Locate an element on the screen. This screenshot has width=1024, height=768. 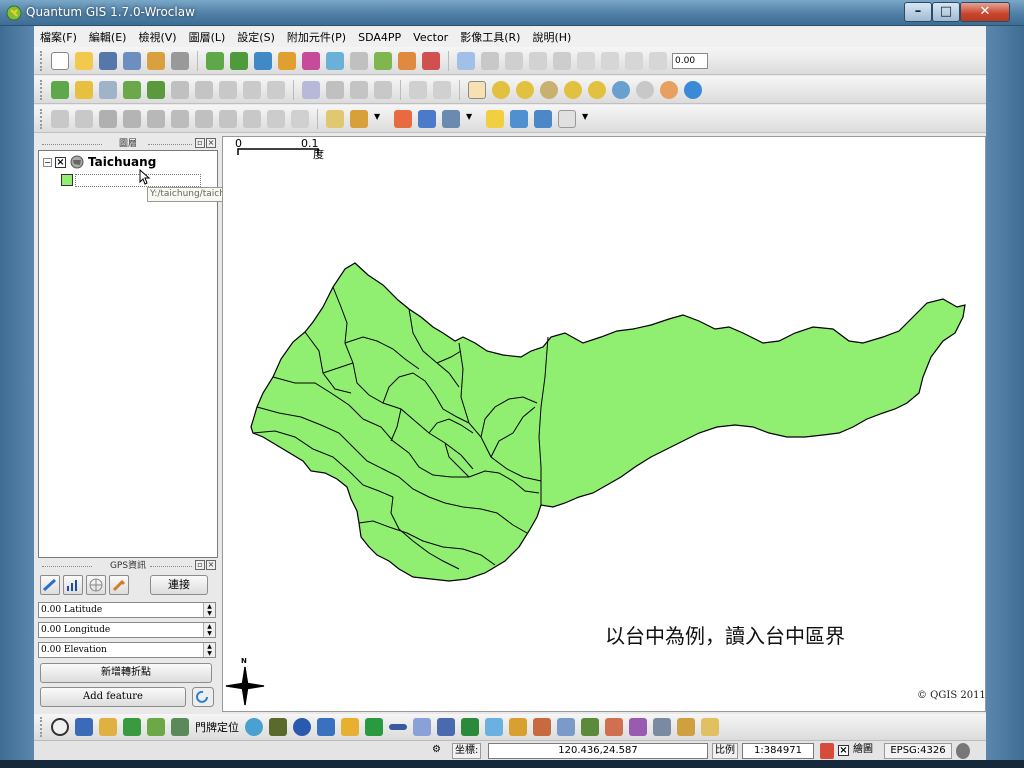
open-project-icon is located at coordinates (84, 60).